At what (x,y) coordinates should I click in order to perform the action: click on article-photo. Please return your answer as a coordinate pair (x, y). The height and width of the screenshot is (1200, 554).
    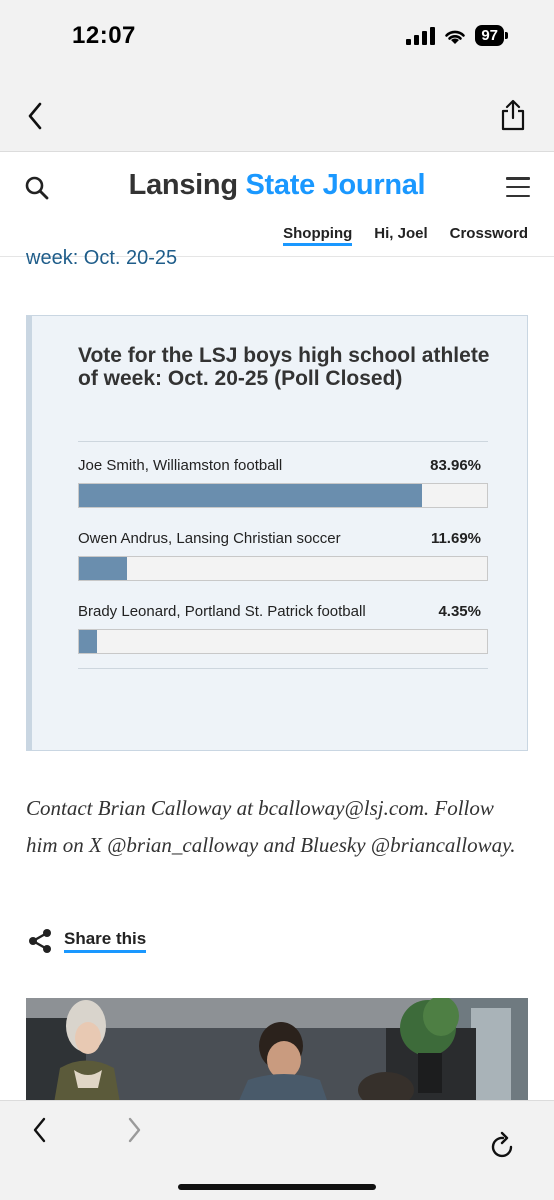
    Looking at the image, I should click on (277, 1050).